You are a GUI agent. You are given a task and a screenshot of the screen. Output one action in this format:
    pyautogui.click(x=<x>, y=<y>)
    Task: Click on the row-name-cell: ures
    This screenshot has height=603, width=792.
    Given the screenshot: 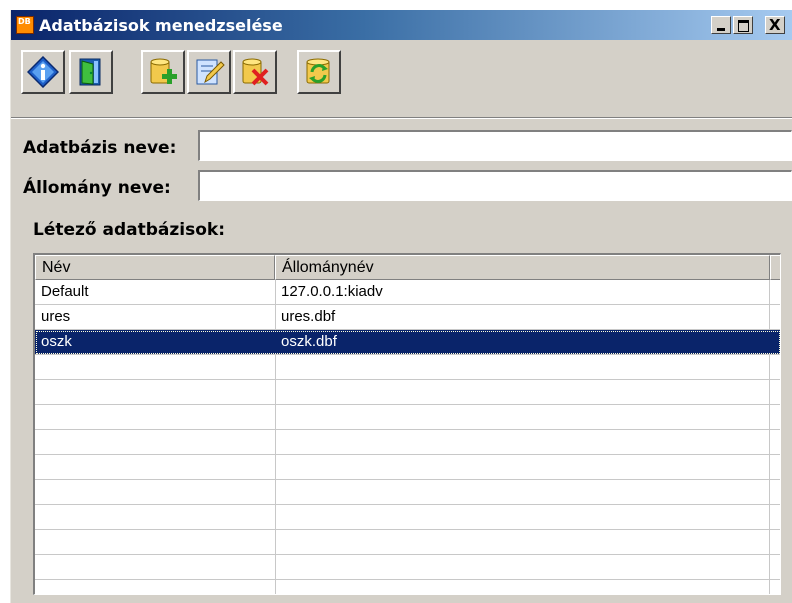 What is the action you would take?
    pyautogui.click(x=56, y=316)
    